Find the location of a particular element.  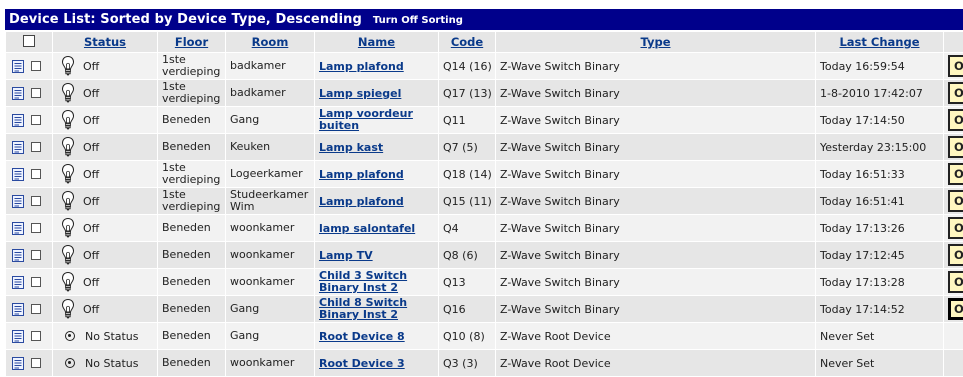

name-cell: Root Device 3 is located at coordinates (377, 363).